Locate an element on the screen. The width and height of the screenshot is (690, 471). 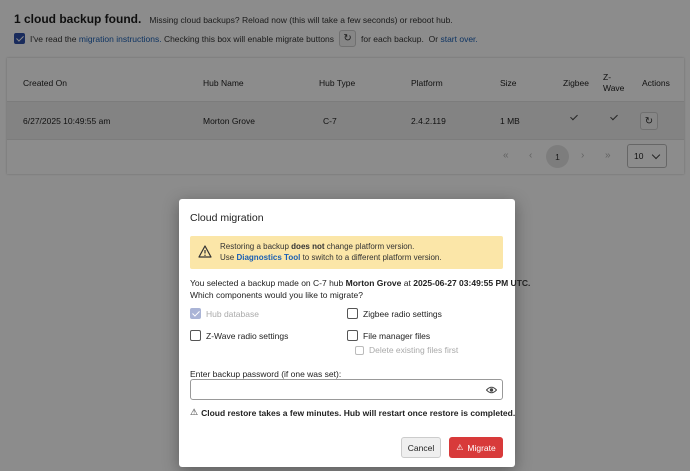
file-manager-label: File manager files is located at coordinates (397, 335).